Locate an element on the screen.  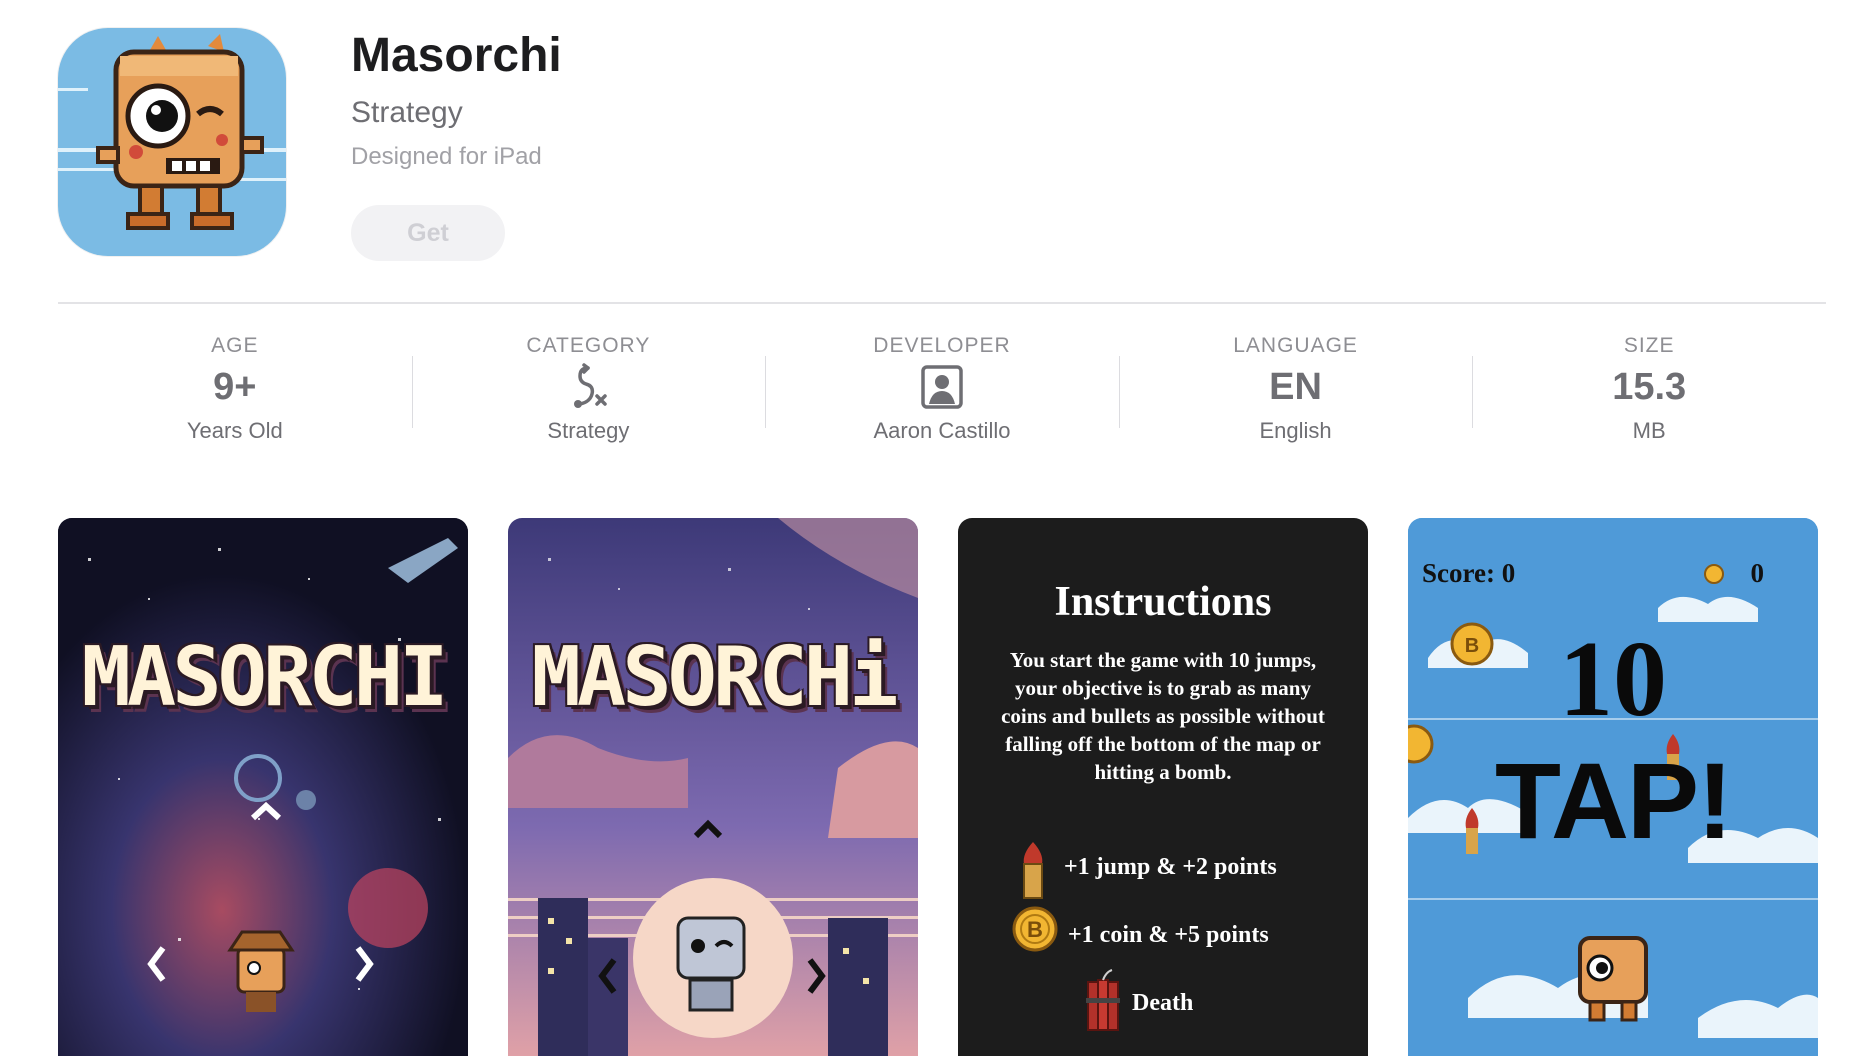
city-scene-image is located at coordinates (713, 787).